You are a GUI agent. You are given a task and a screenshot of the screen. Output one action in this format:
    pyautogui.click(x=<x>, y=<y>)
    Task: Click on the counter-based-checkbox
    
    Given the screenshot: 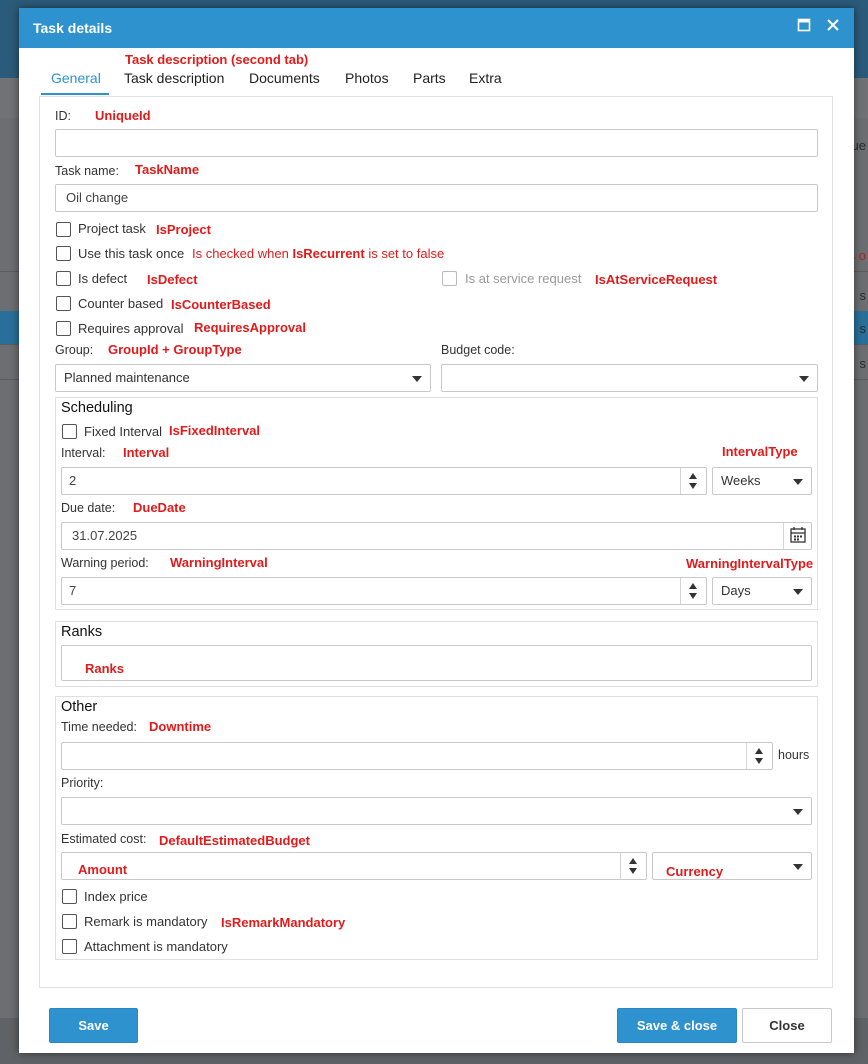 What is the action you would take?
    pyautogui.click(x=63, y=303)
    